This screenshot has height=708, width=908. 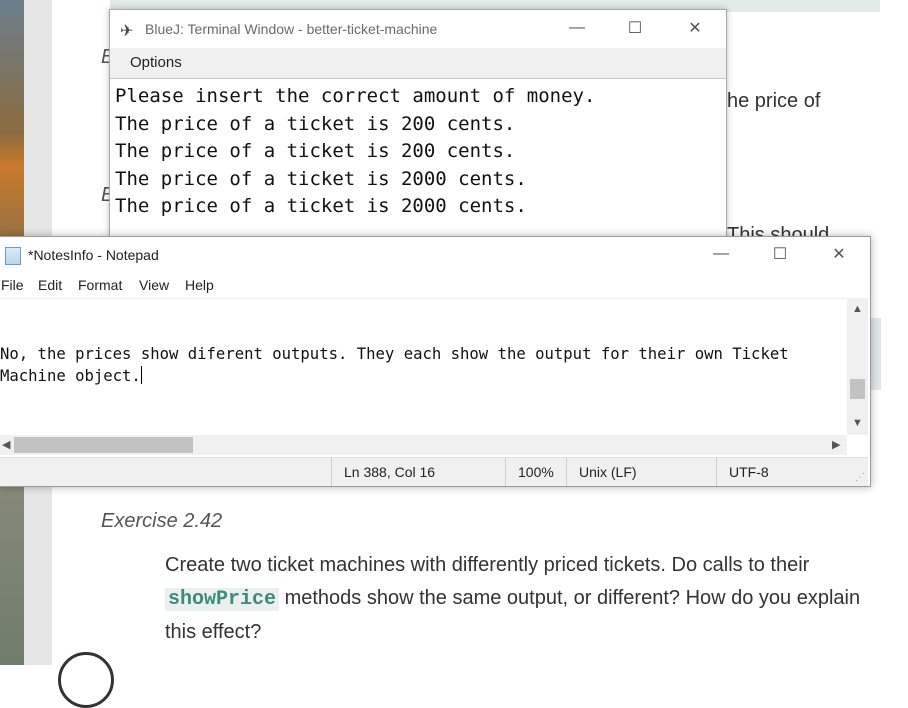 I want to click on scroll-up-icon: ▲, so click(x=857, y=309).